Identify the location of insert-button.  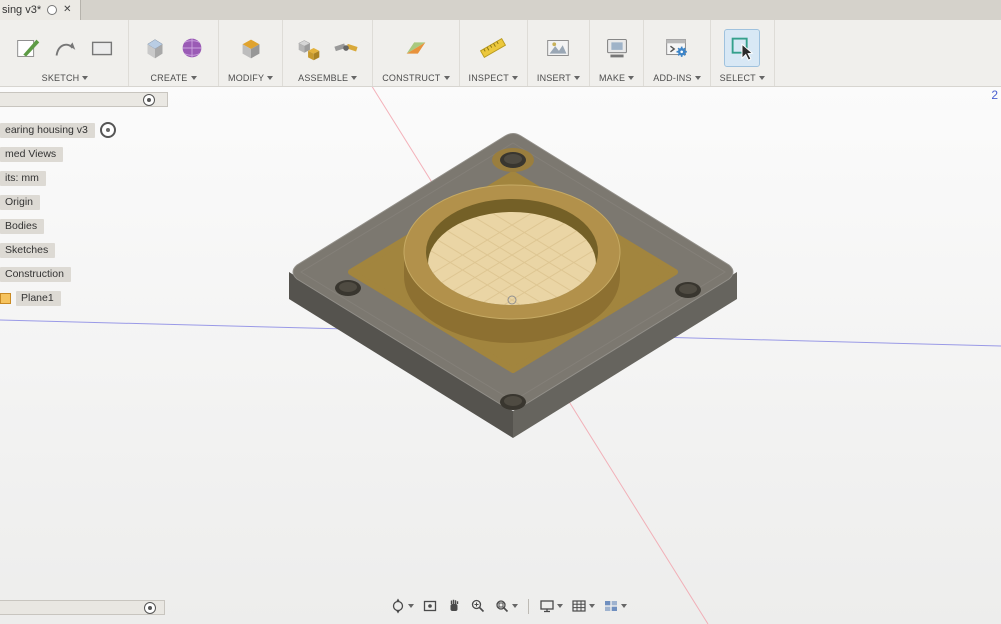
(558, 48).